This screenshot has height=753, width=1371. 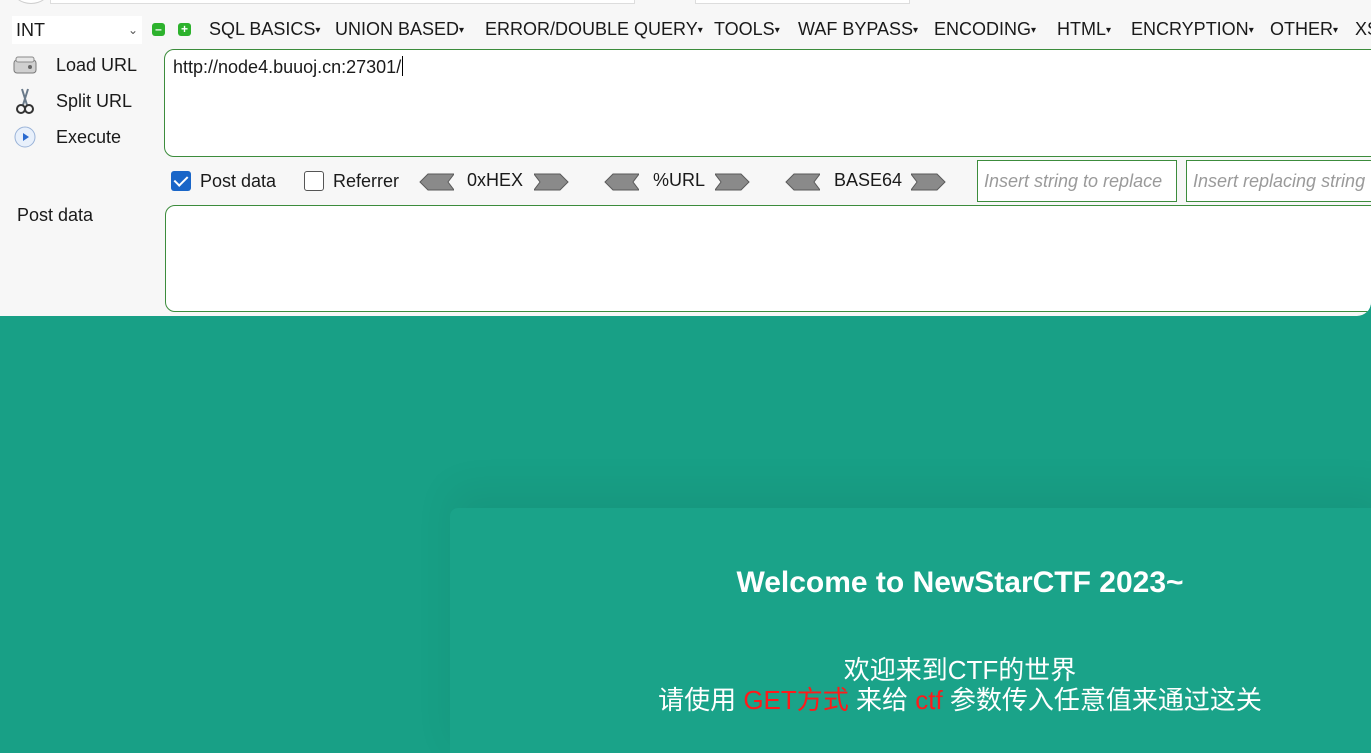 I want to click on menu-error-double-query: ERROR/DOUBLE QUERY▾, so click(x=594, y=29).